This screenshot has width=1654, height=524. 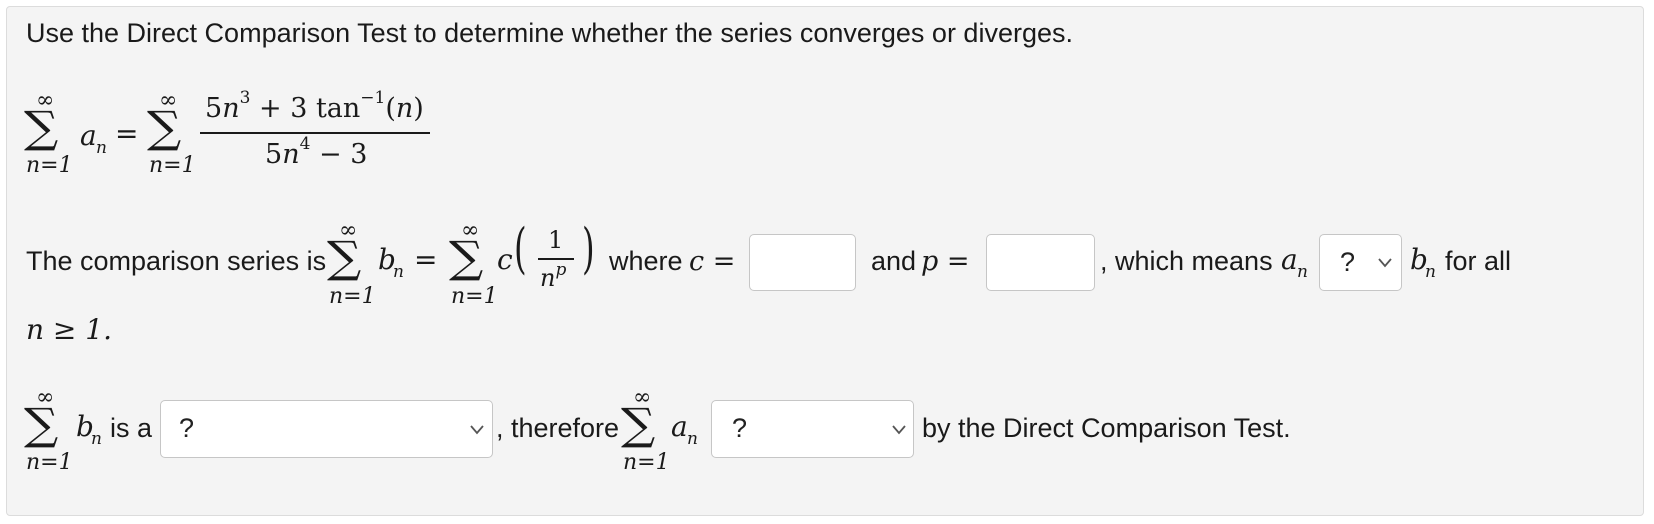 I want to click on relation-select-value: ?, so click(x=1348, y=262).